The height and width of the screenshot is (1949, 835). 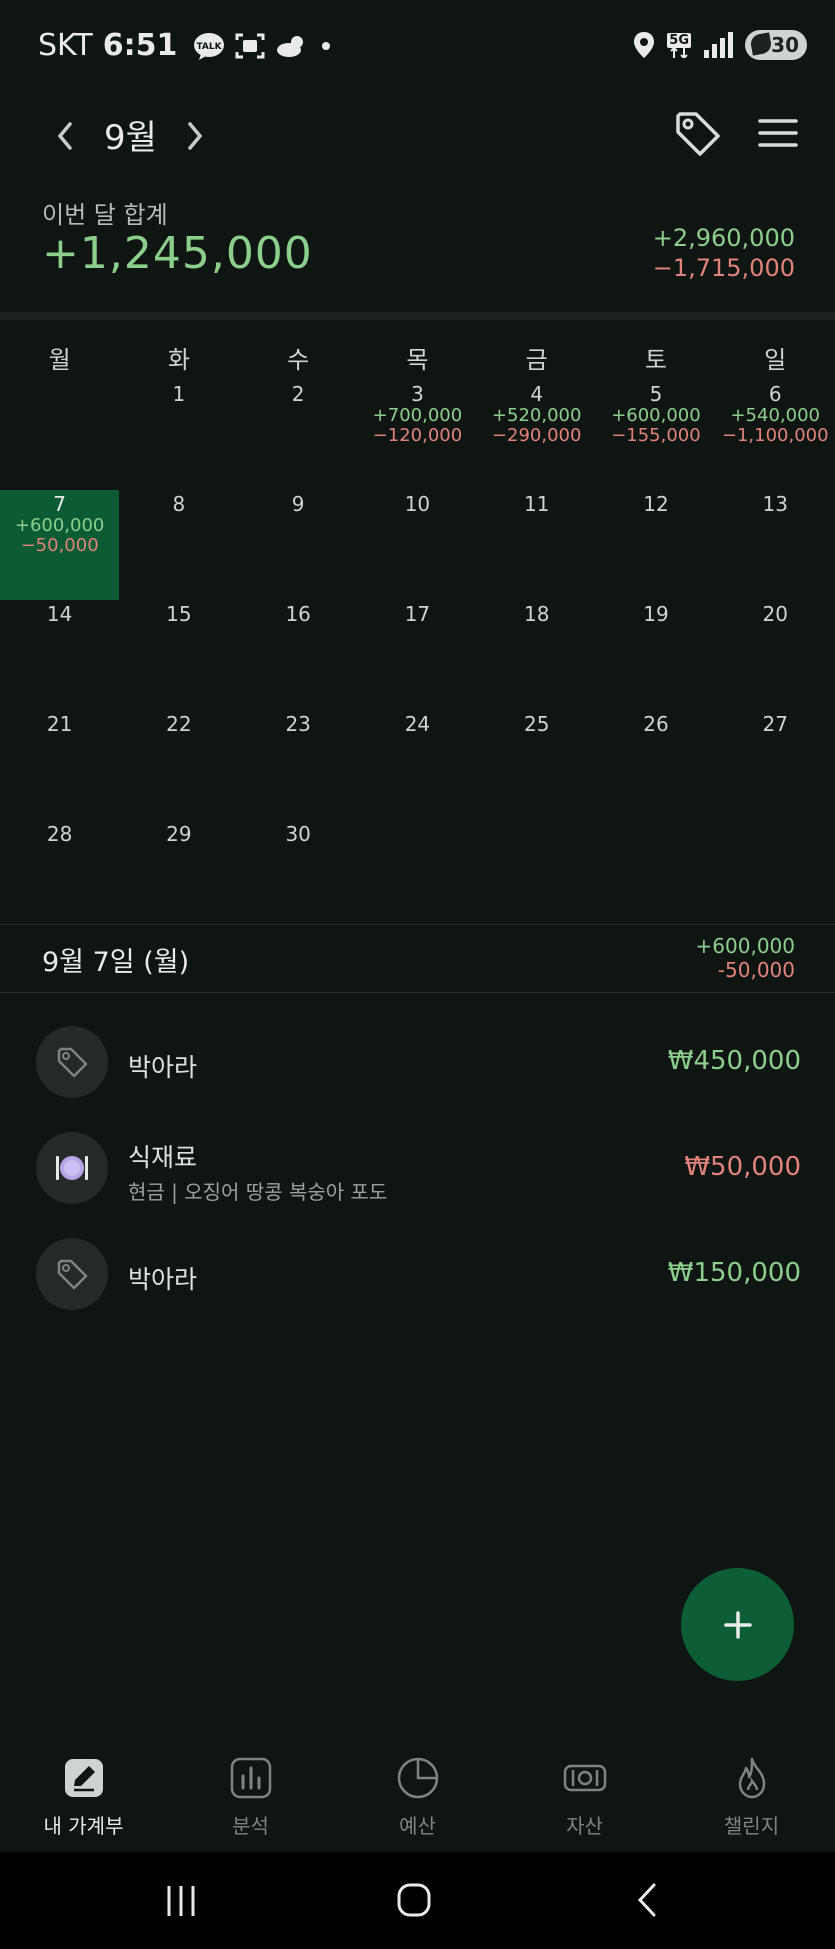 What do you see at coordinates (536, 765) in the screenshot?
I see `calendar-day: 25` at bounding box center [536, 765].